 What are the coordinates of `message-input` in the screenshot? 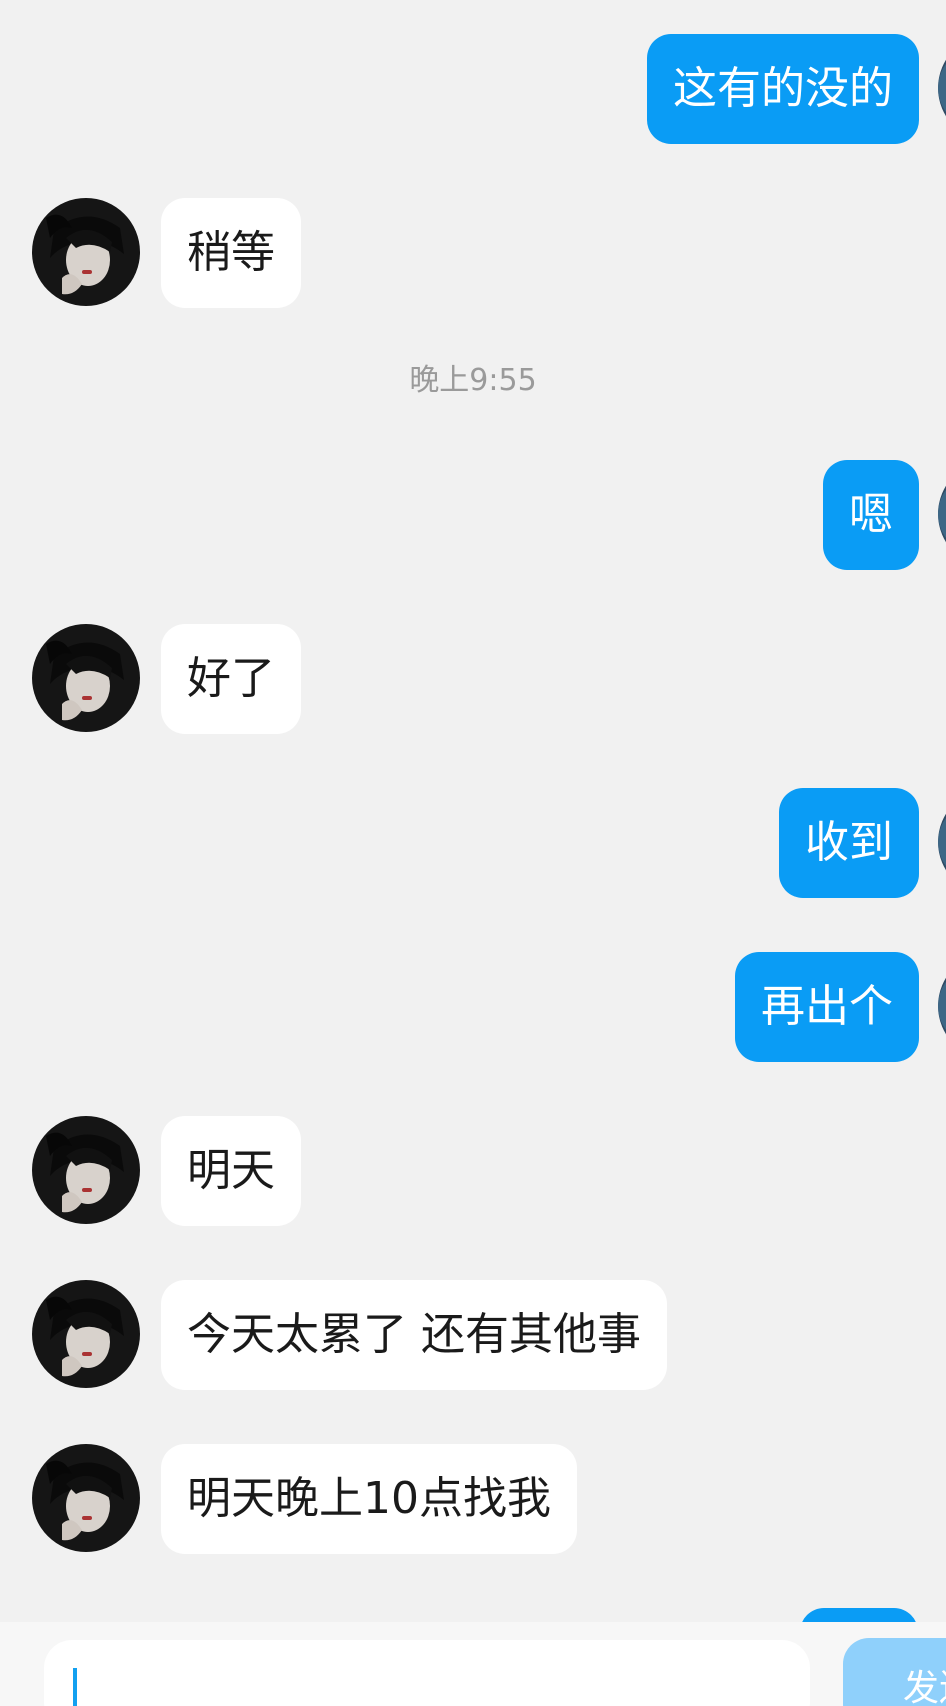 It's located at (427, 1673).